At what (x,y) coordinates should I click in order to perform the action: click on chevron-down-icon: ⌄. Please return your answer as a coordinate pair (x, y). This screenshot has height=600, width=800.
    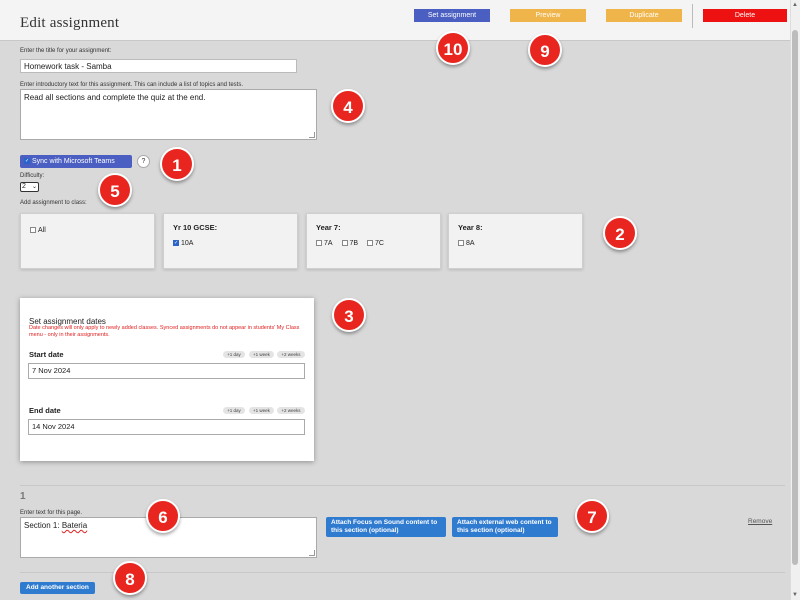
    Looking at the image, I should click on (34, 187).